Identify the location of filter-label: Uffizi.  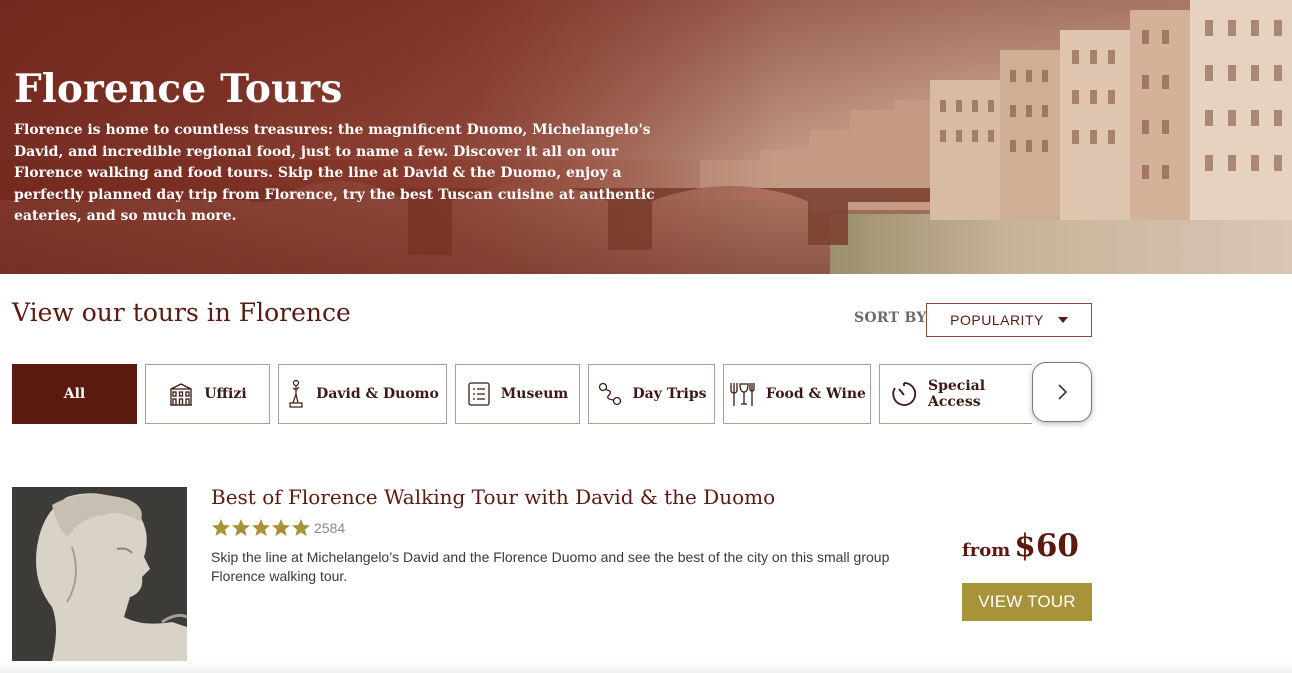
(225, 394).